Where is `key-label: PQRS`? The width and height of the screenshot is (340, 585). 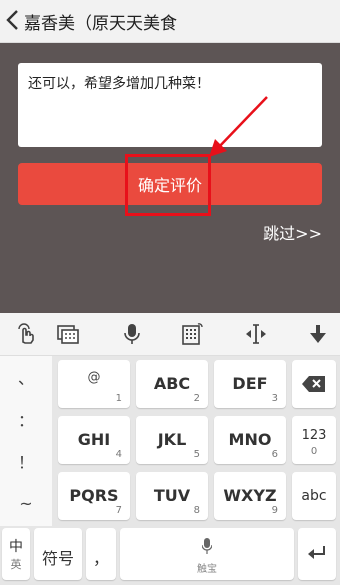 key-label: PQRS is located at coordinates (94, 495).